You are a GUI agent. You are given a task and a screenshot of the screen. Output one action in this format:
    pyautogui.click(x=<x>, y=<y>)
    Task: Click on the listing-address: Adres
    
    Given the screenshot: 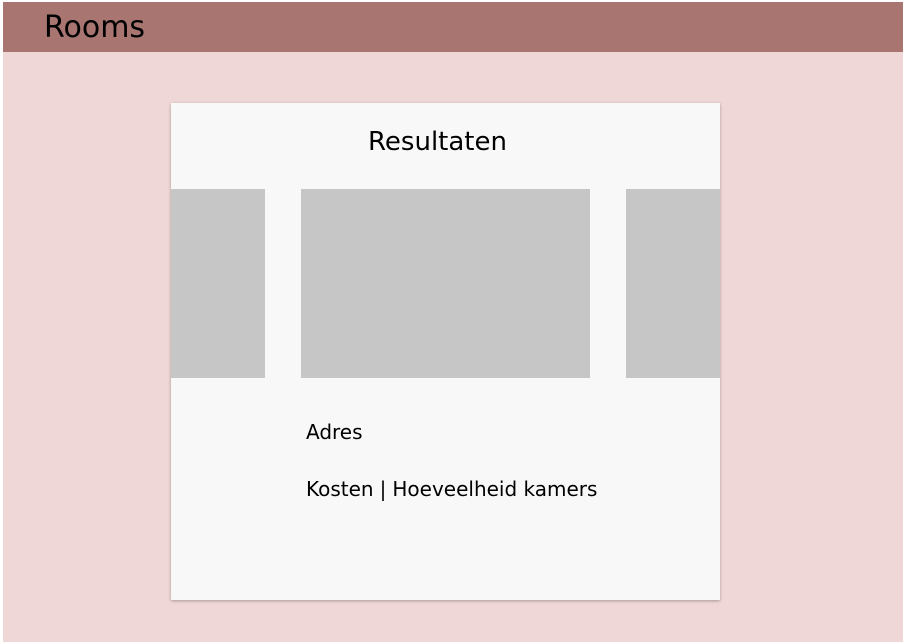 What is the action you would take?
    pyautogui.click(x=334, y=432)
    